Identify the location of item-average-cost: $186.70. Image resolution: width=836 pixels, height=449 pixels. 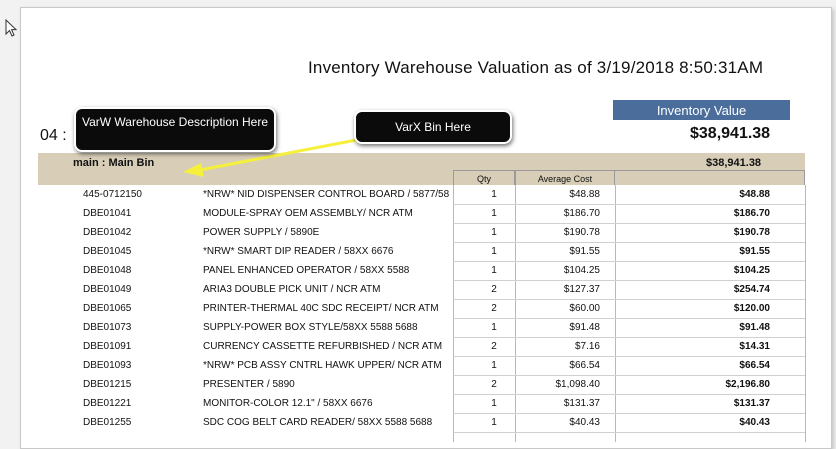
(581, 213).